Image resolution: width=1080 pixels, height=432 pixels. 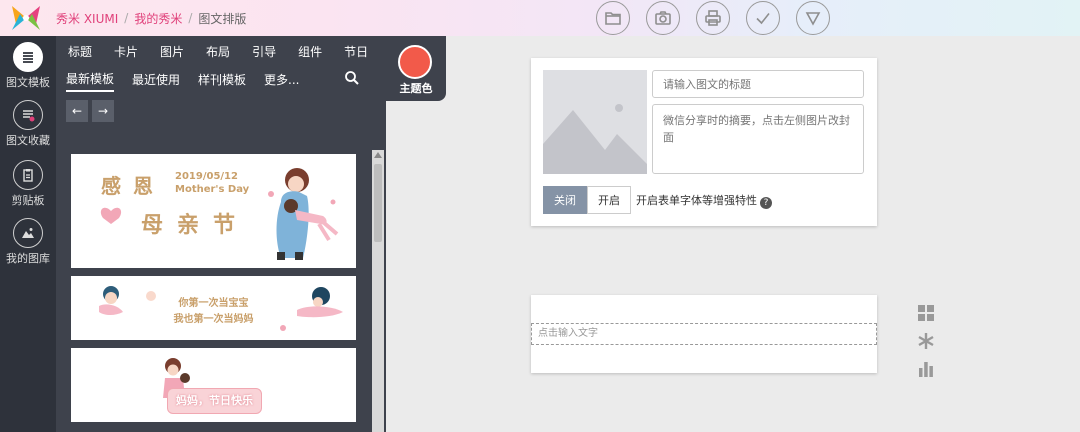 What do you see at coordinates (206, 176) in the screenshot?
I see `card-date: 2019/05/12` at bounding box center [206, 176].